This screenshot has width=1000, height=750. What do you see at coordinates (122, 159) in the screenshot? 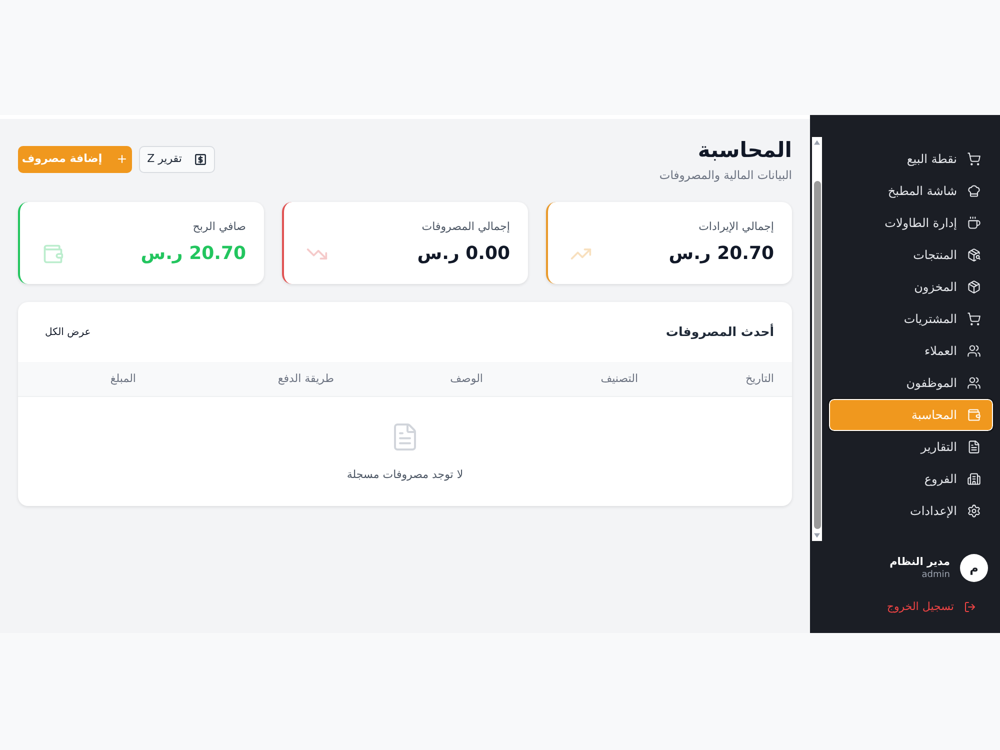
I see `plus-icon` at bounding box center [122, 159].